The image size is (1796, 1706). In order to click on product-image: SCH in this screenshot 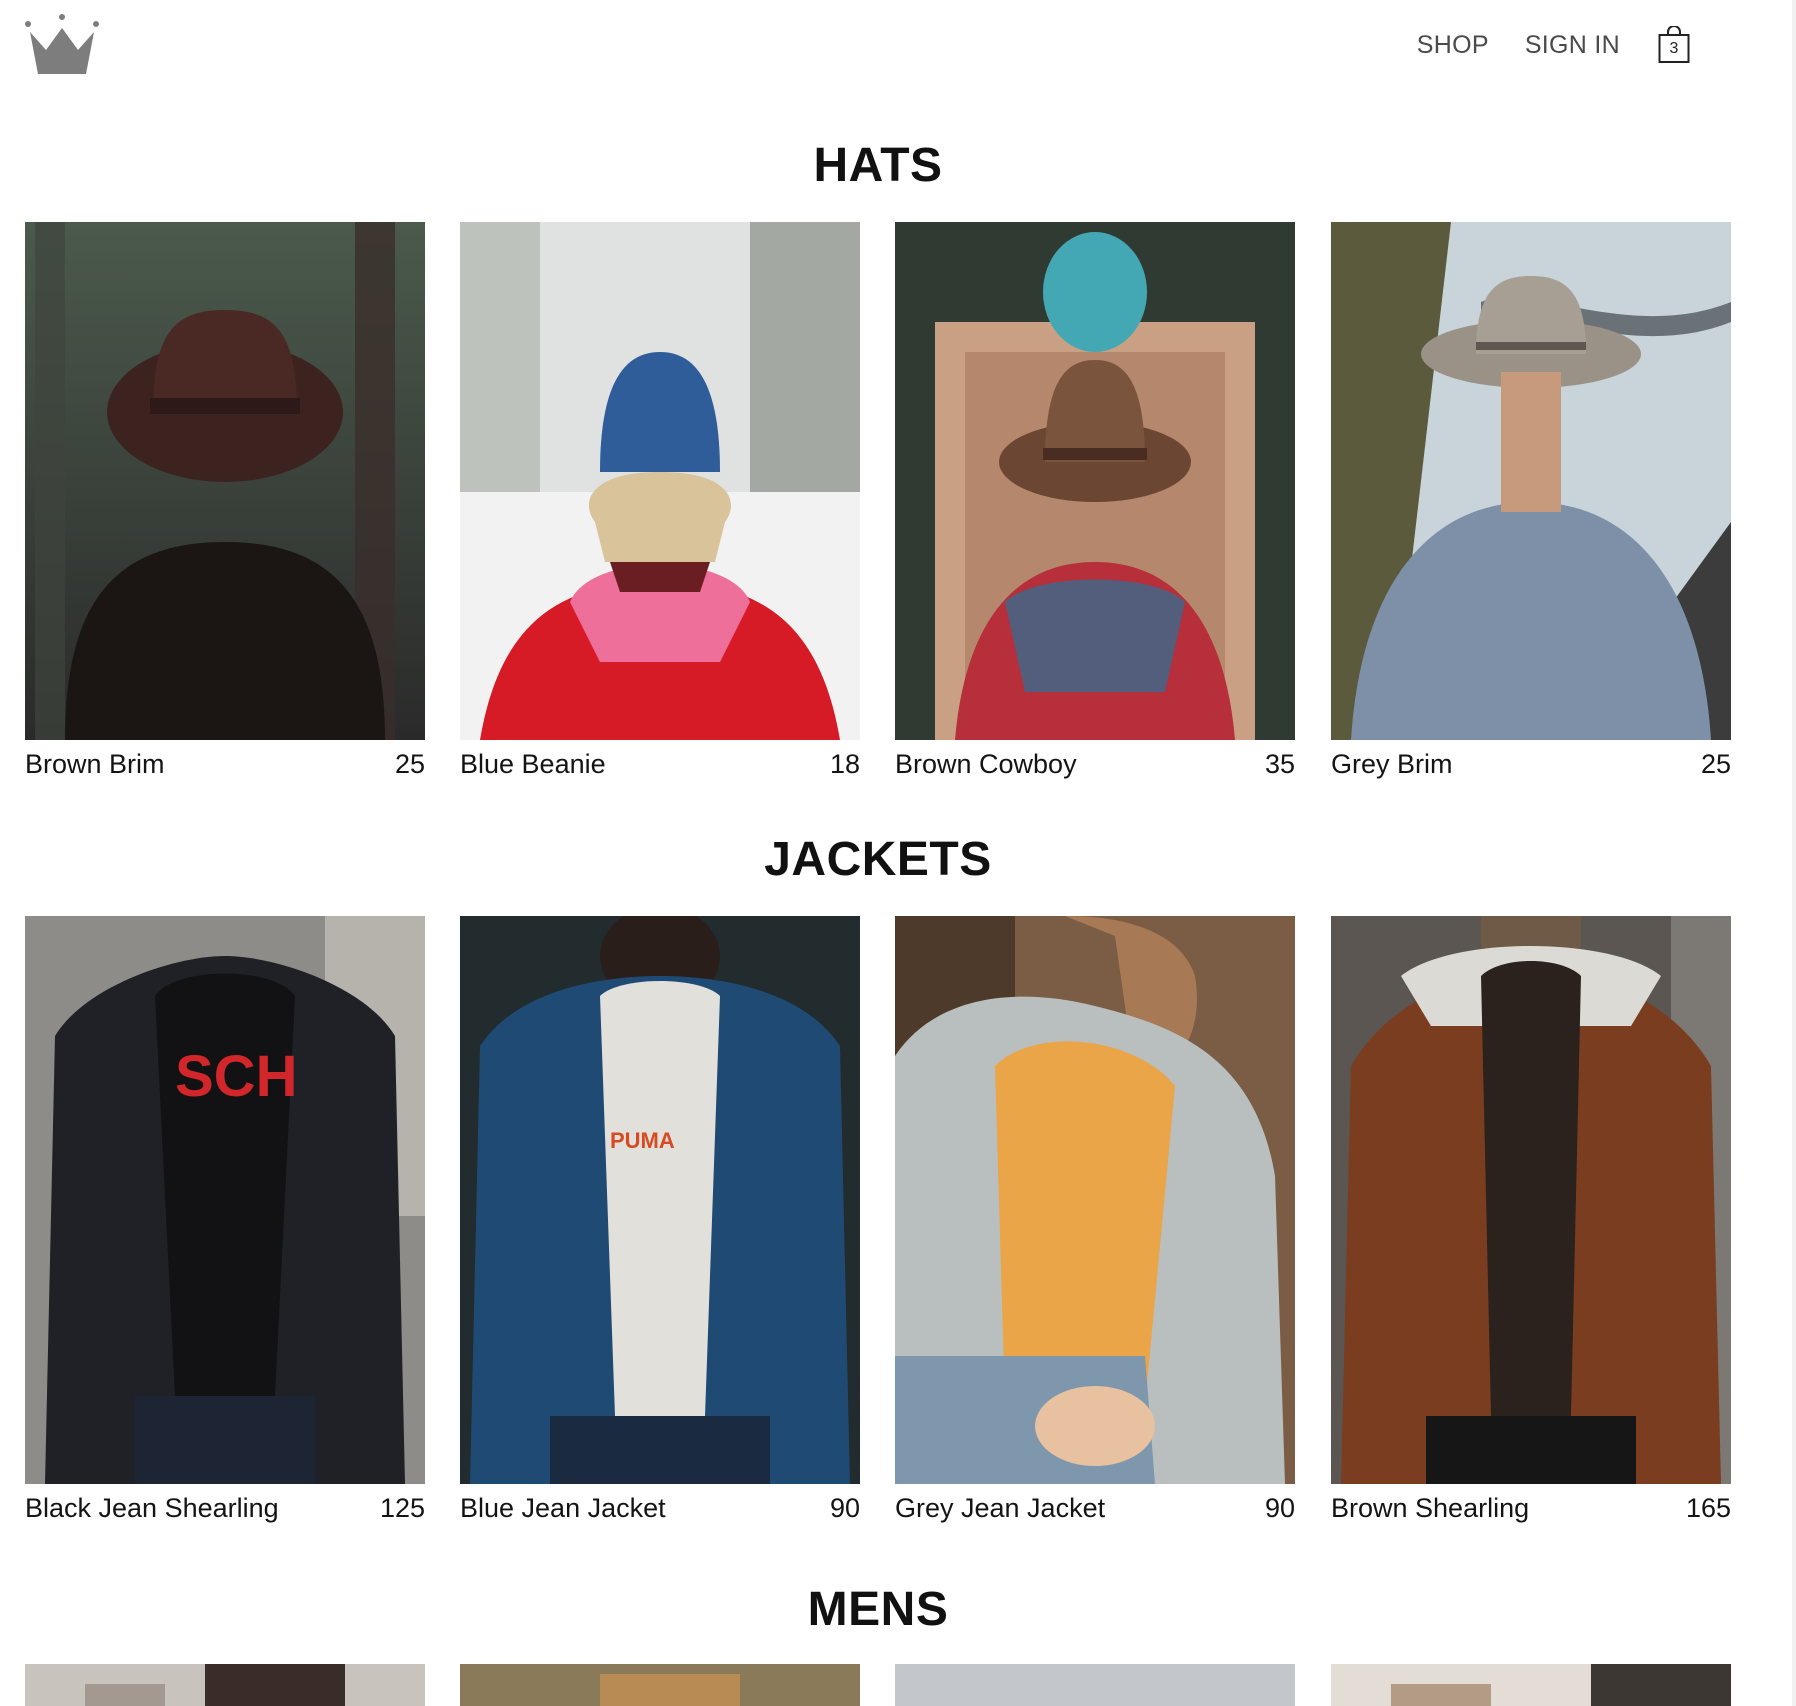, I will do `click(225, 1200)`.